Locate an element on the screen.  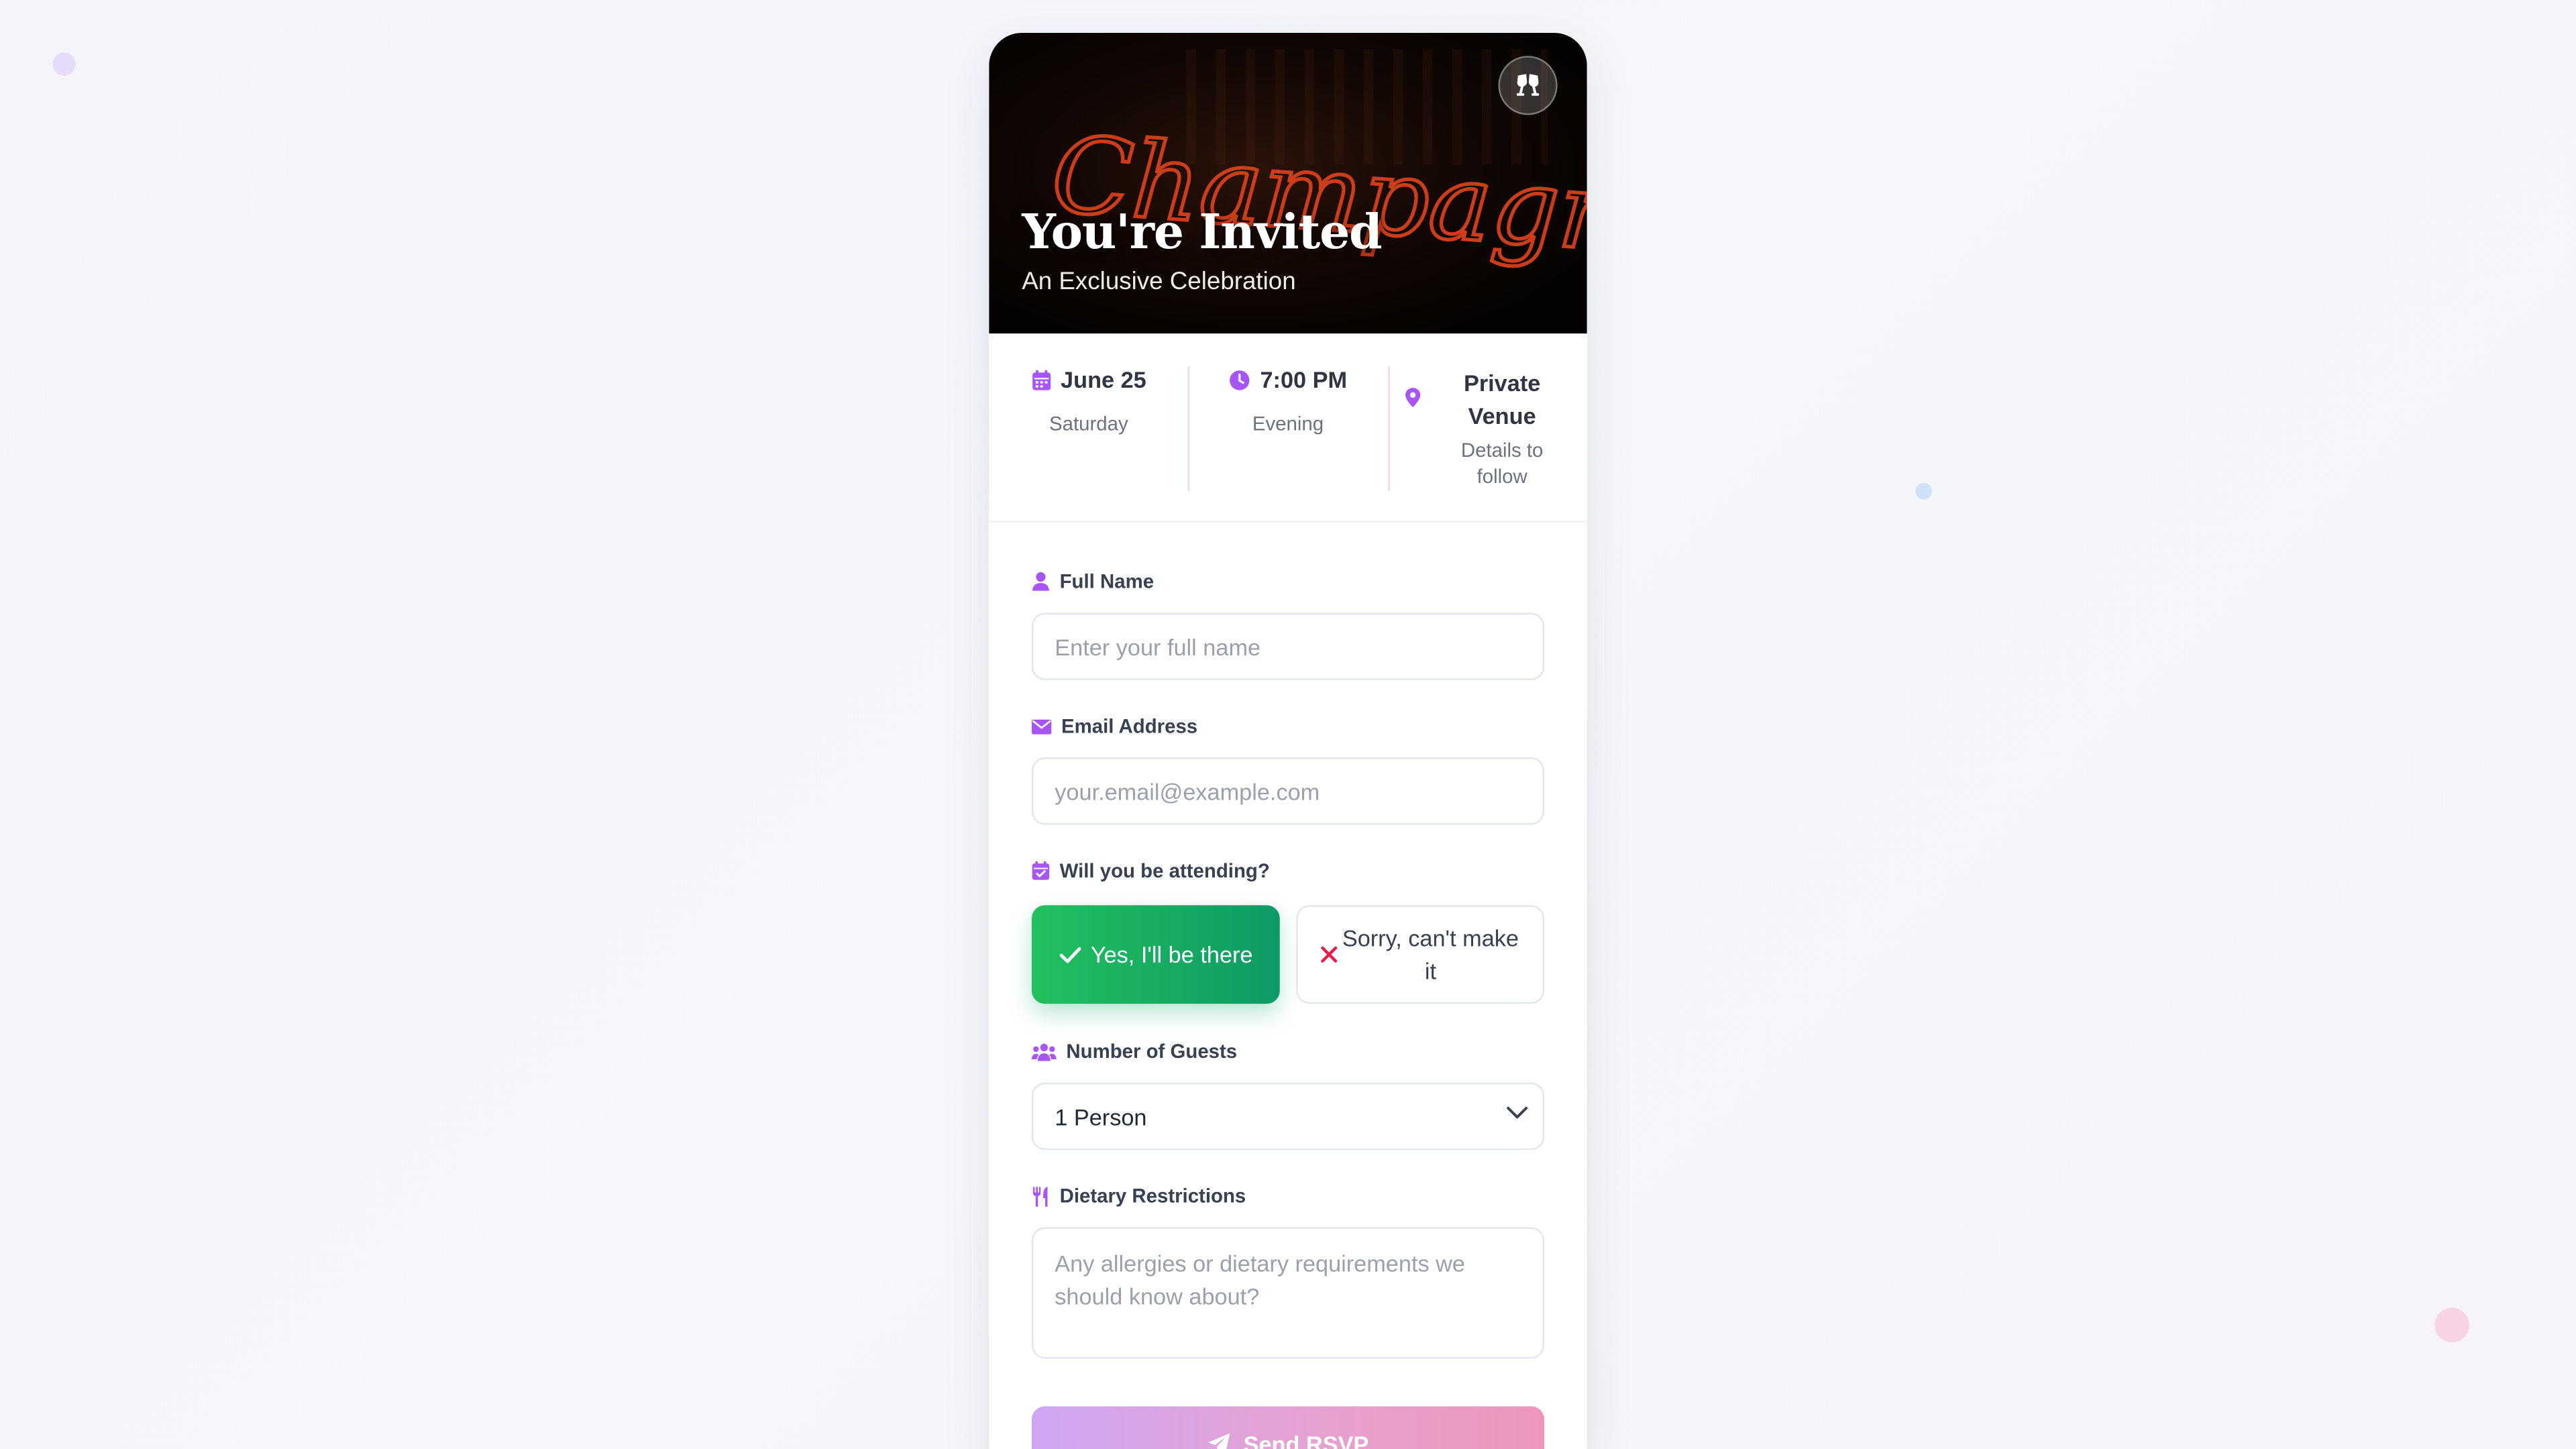
utensils-icon is located at coordinates (1040, 1195).